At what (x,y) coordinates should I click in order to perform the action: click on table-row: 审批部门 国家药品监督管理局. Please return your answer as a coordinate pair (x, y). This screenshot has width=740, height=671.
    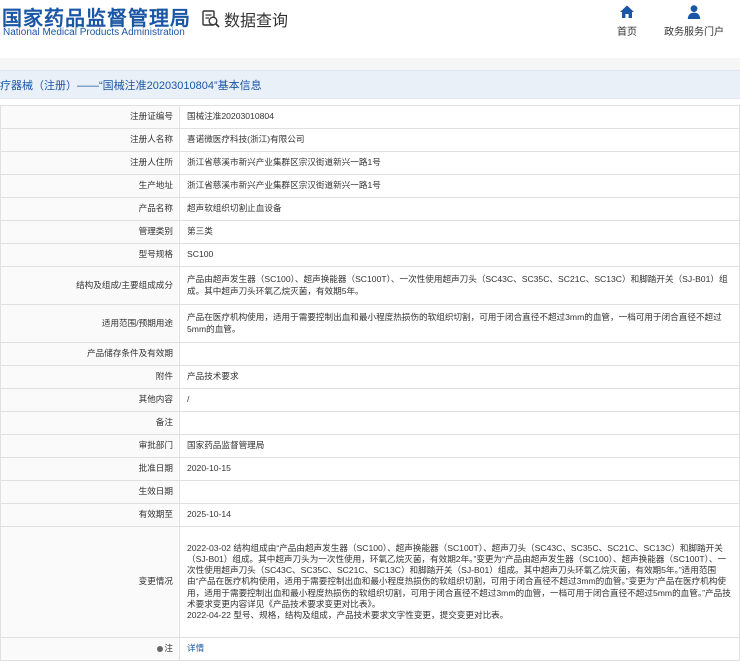
    Looking at the image, I should click on (370, 446).